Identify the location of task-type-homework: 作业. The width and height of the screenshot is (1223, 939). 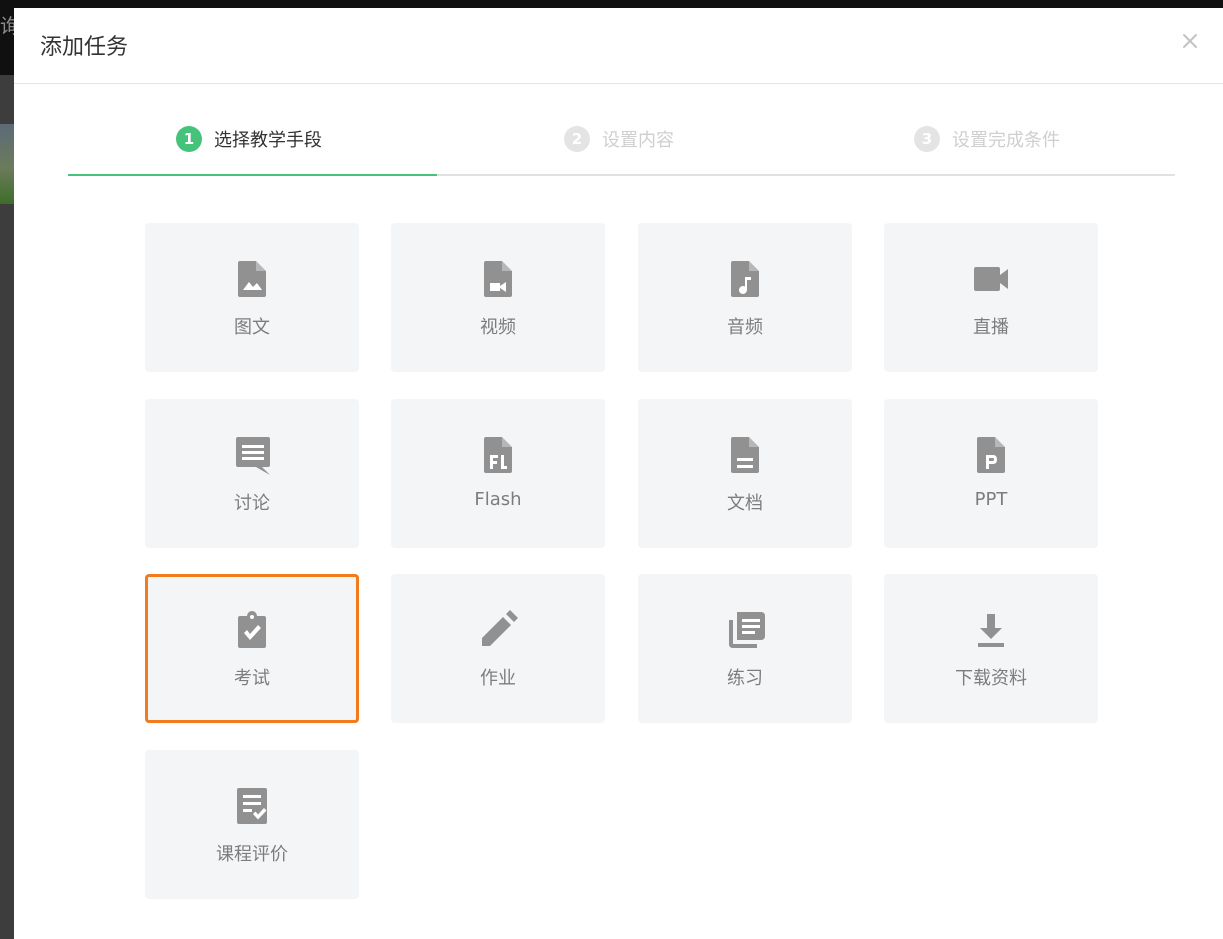
(498, 648).